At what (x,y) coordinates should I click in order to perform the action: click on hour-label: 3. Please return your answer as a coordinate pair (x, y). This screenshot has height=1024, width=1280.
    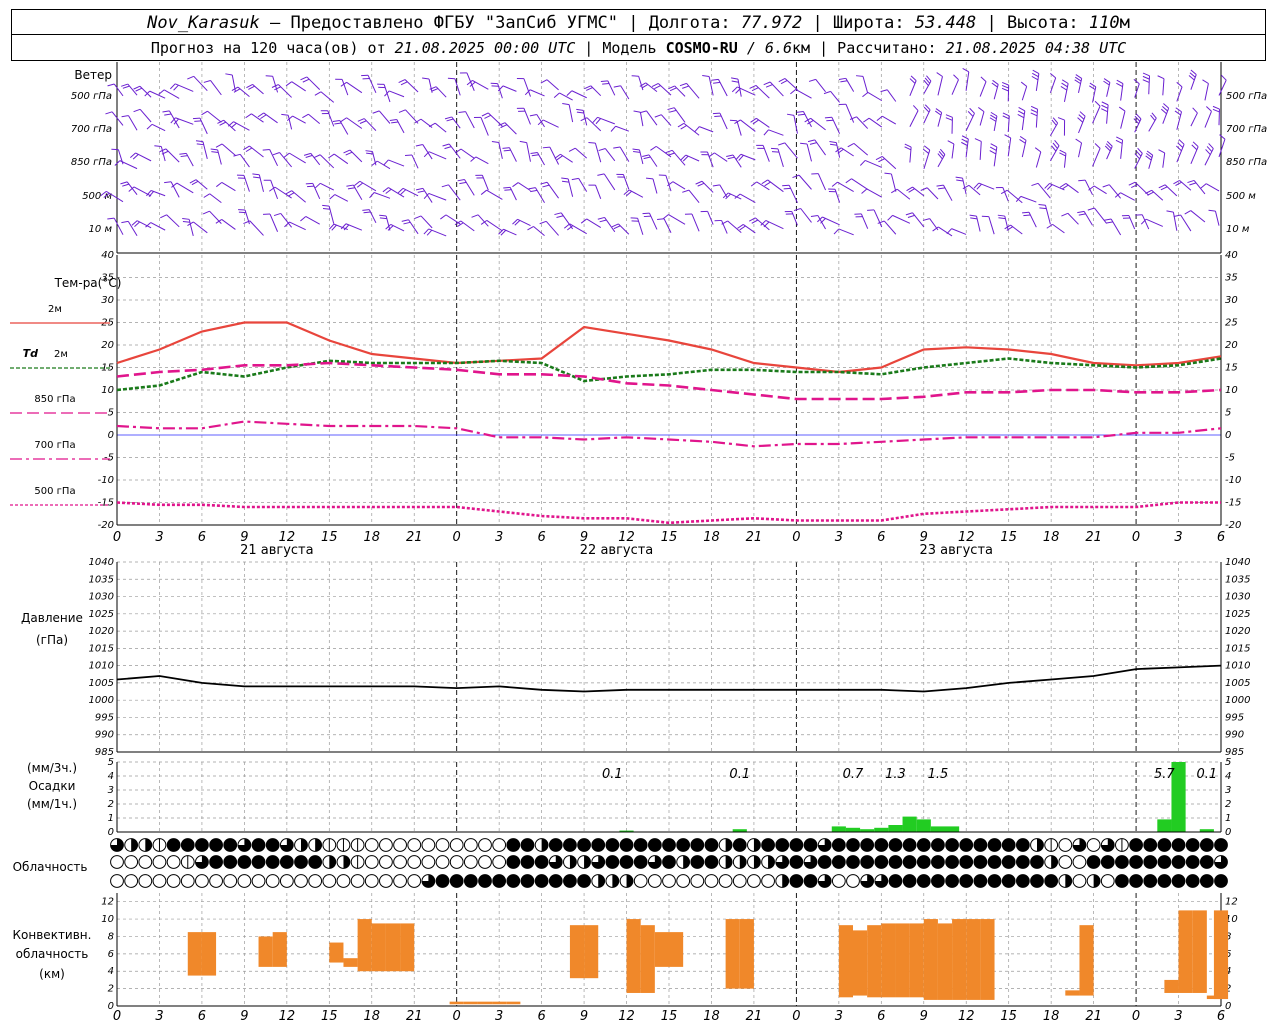
    Looking at the image, I should click on (839, 537).